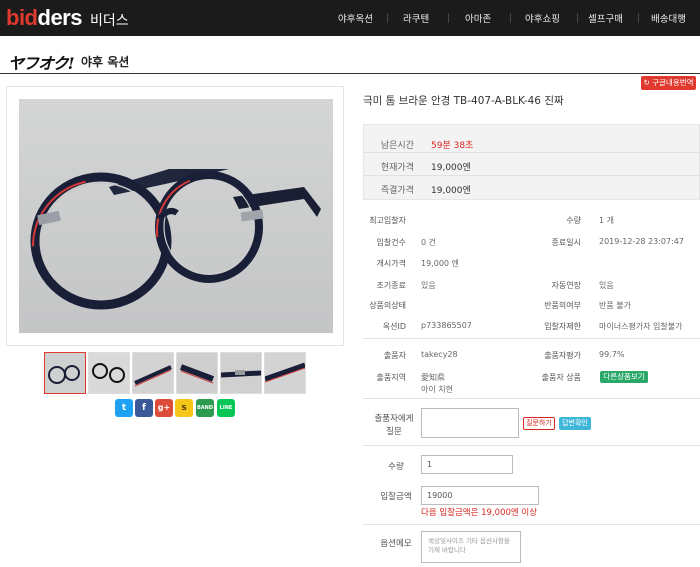  What do you see at coordinates (397, 146) in the screenshot?
I see `remaining-time-label: 남은시간` at bounding box center [397, 146].